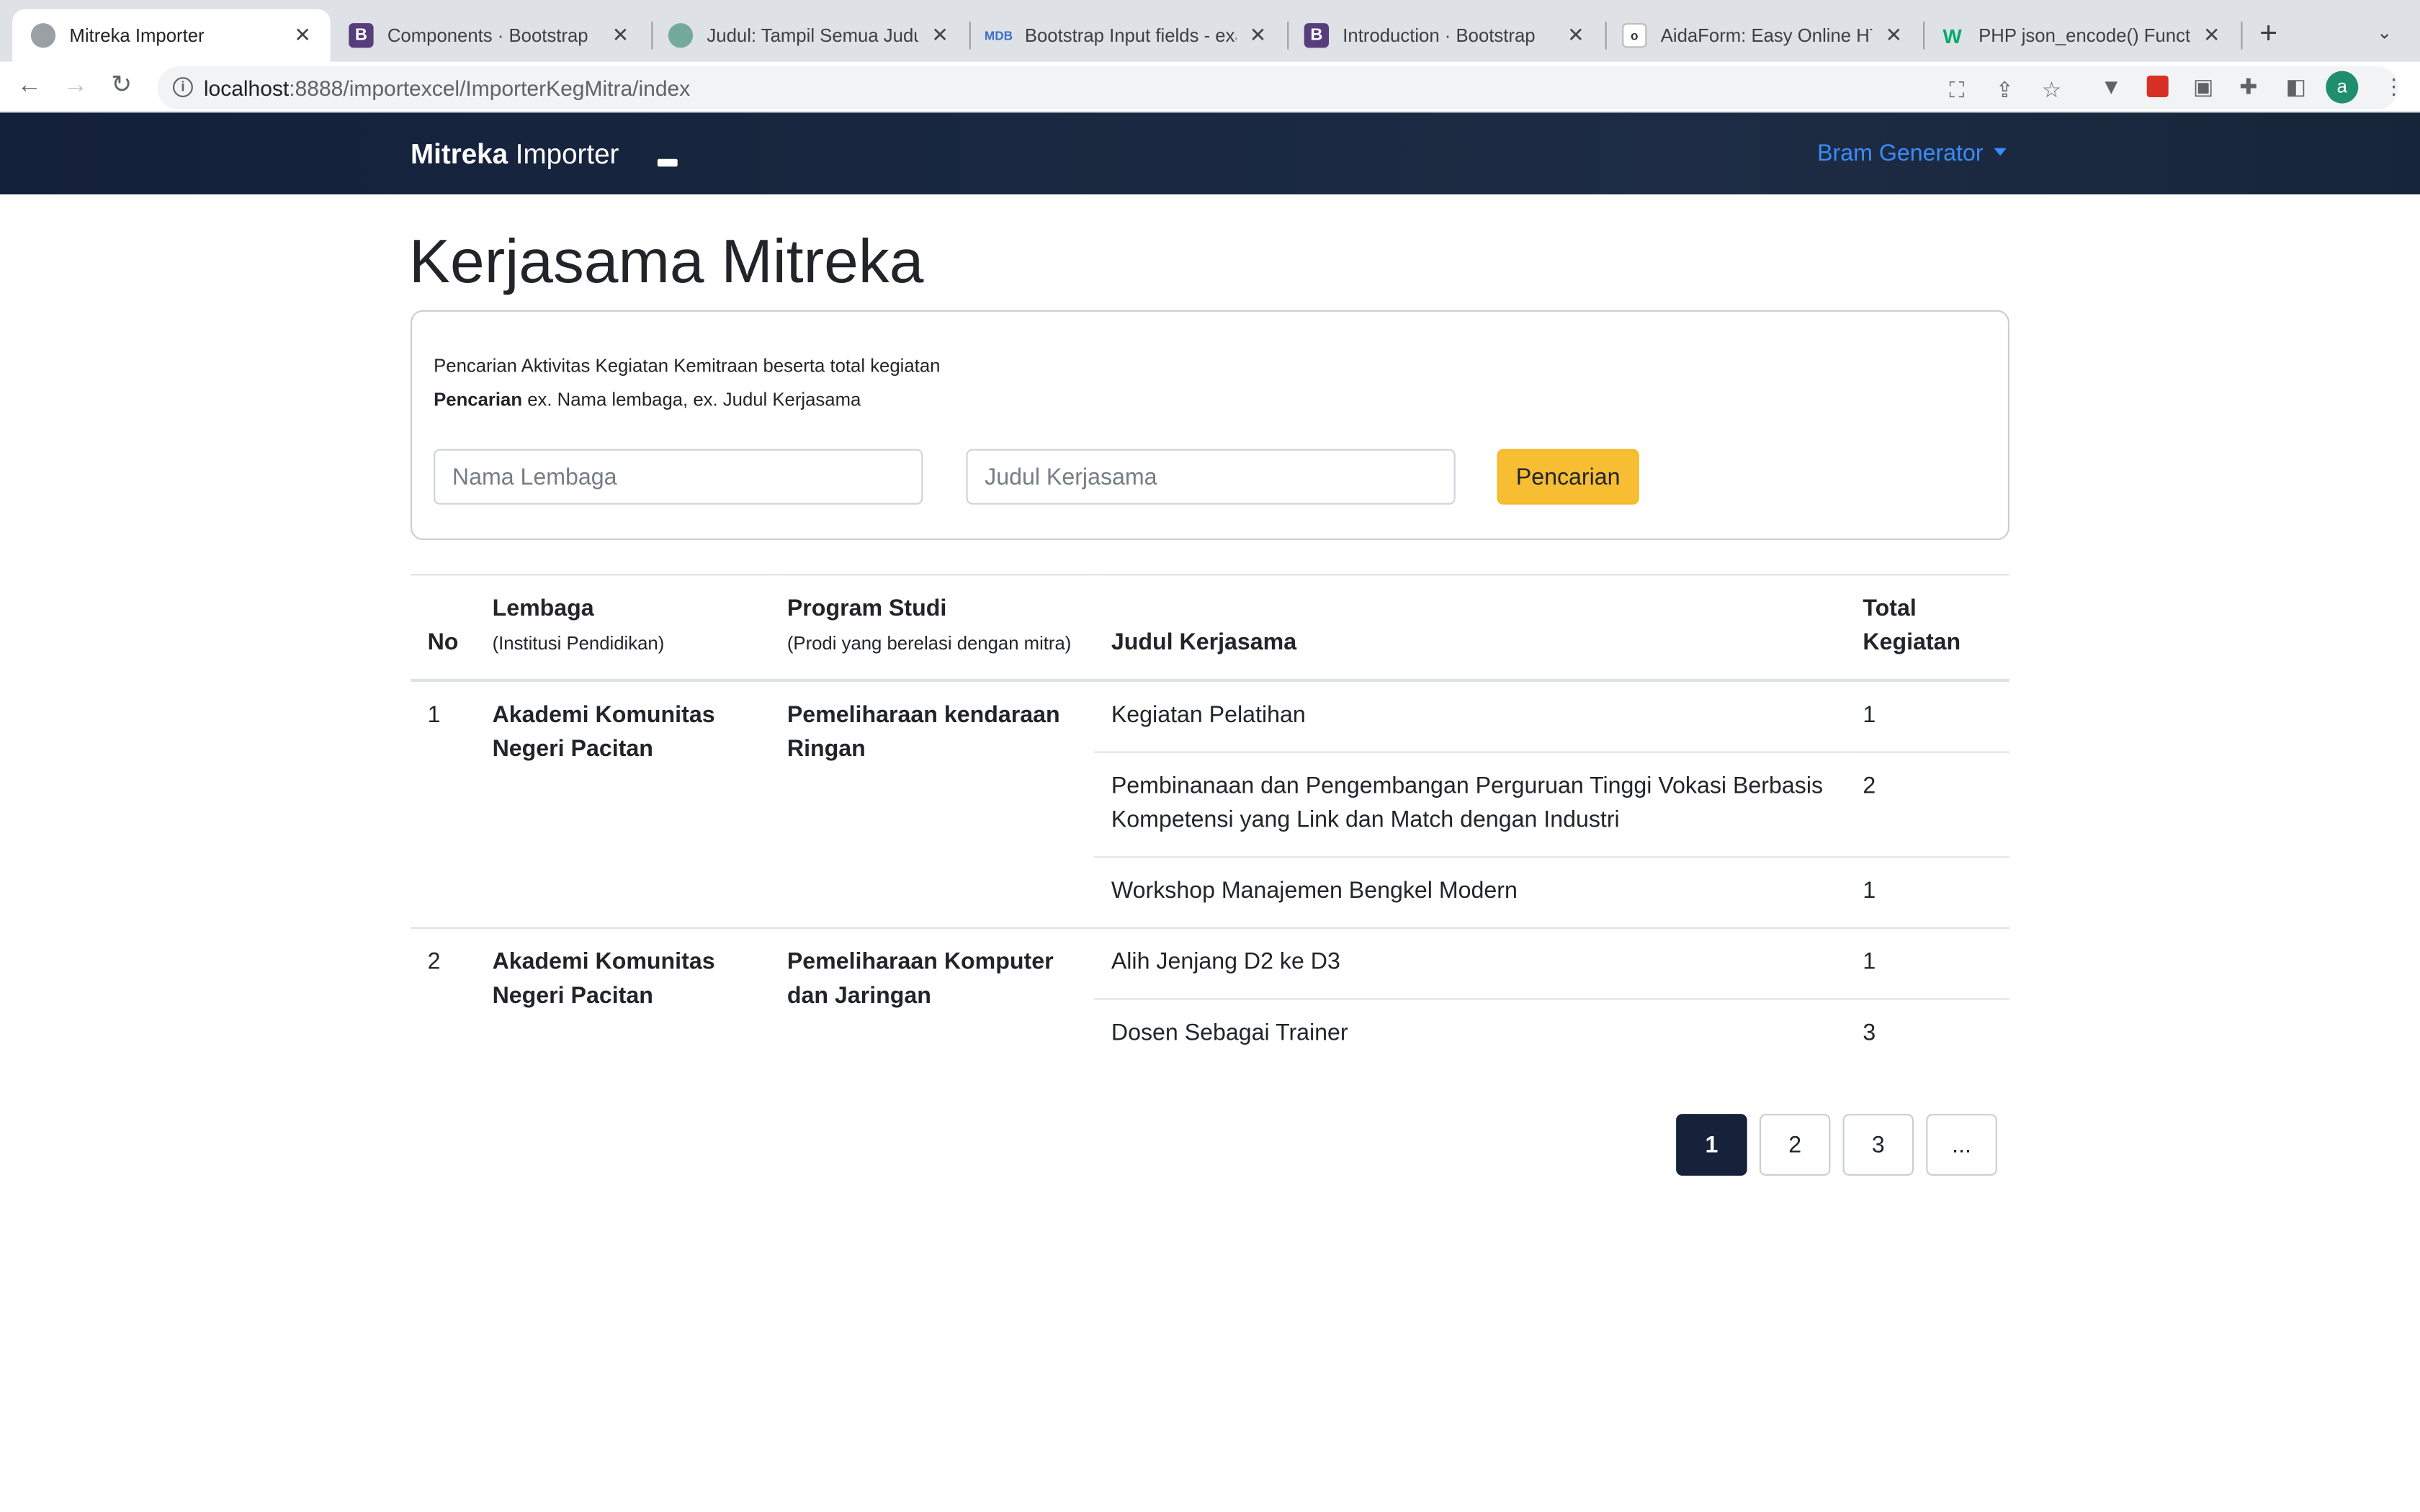  I want to click on col-header-judul: Judul Kerjasama, so click(1470, 628).